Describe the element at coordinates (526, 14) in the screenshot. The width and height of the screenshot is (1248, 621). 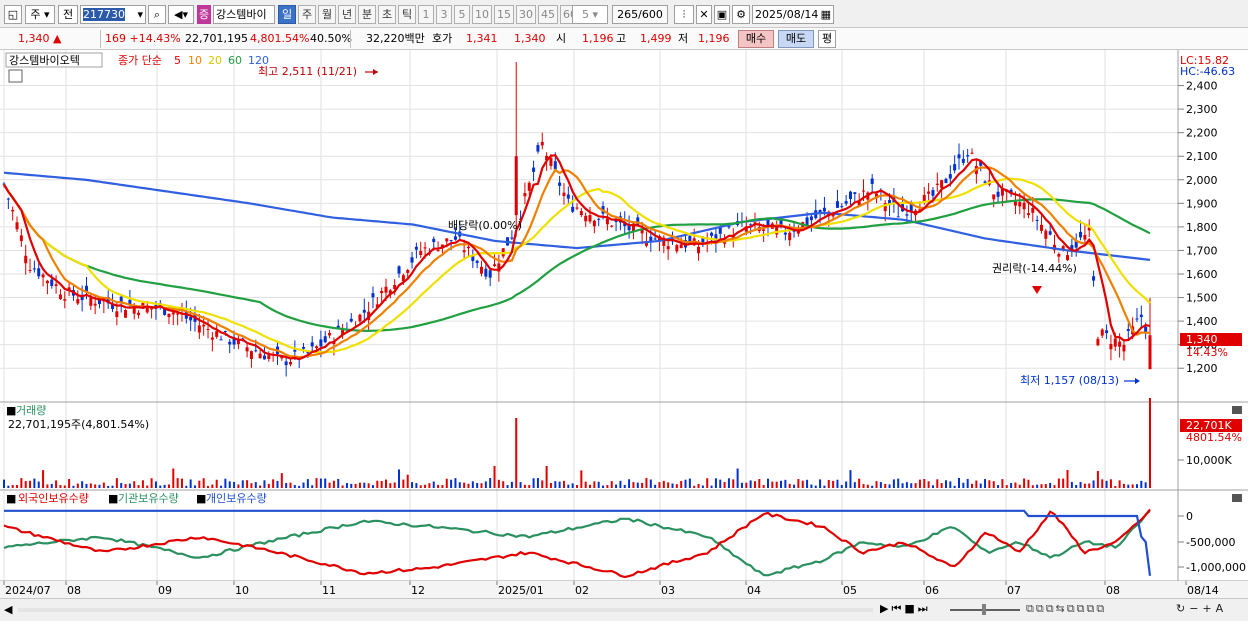
I see `interval-30: 30` at that location.